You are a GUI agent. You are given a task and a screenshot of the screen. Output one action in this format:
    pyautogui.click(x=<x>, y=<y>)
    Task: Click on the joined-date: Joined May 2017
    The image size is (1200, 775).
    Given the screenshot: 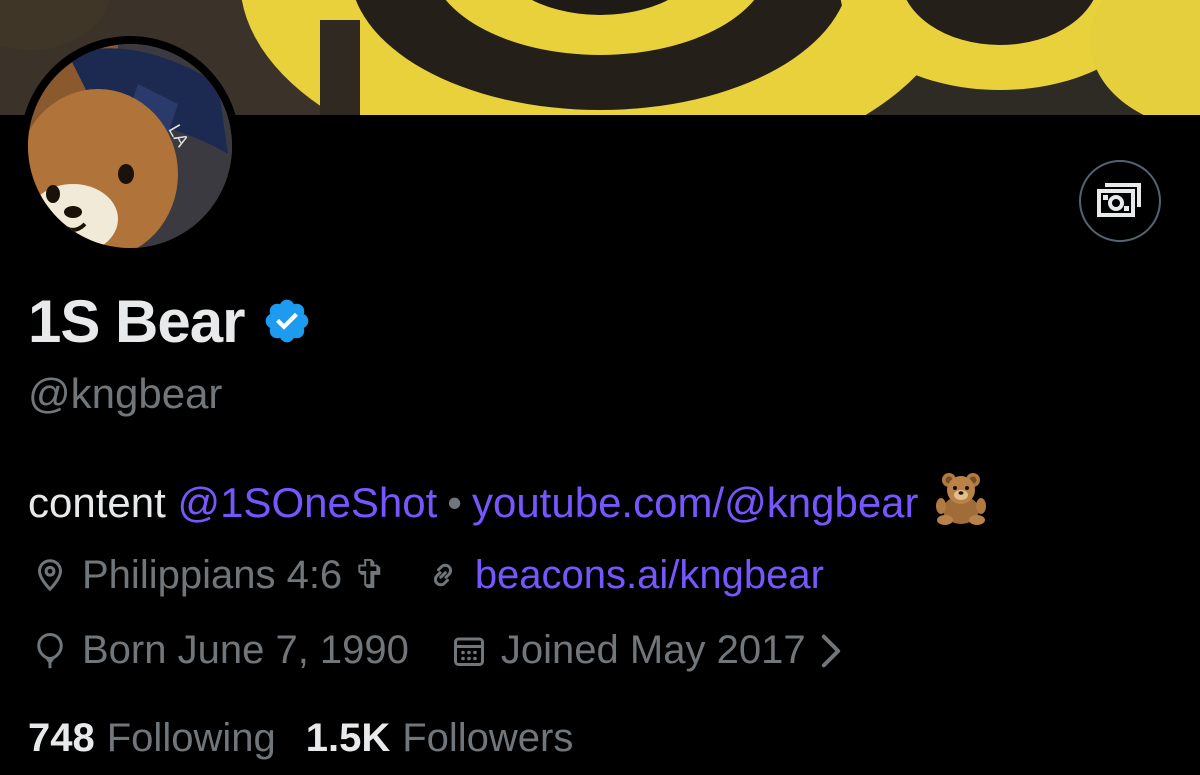 What is the action you would take?
    pyautogui.click(x=653, y=650)
    